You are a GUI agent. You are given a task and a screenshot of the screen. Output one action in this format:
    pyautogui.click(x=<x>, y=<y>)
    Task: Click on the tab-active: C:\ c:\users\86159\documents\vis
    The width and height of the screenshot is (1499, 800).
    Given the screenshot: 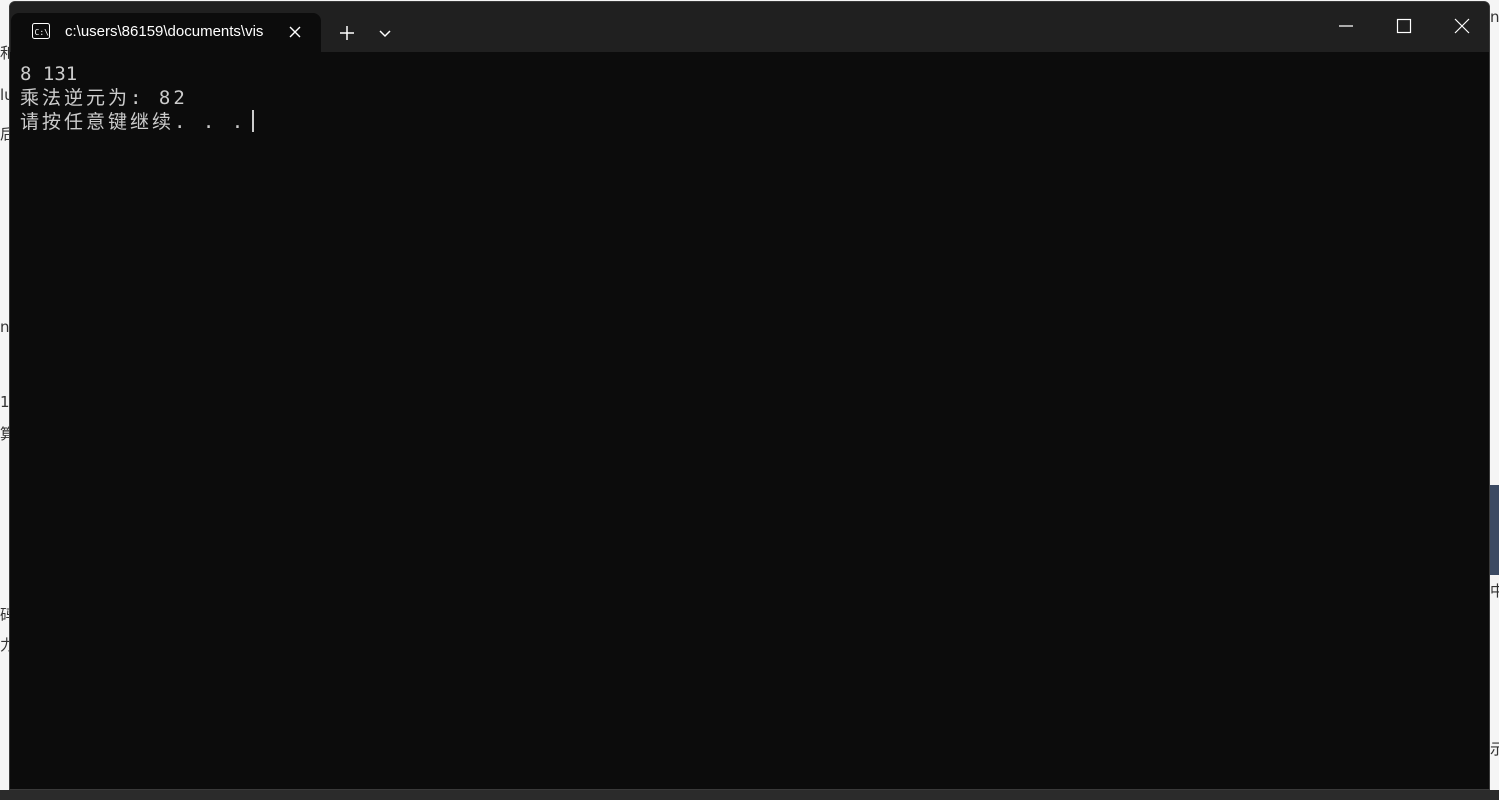 What is the action you would take?
    pyautogui.click(x=166, y=32)
    